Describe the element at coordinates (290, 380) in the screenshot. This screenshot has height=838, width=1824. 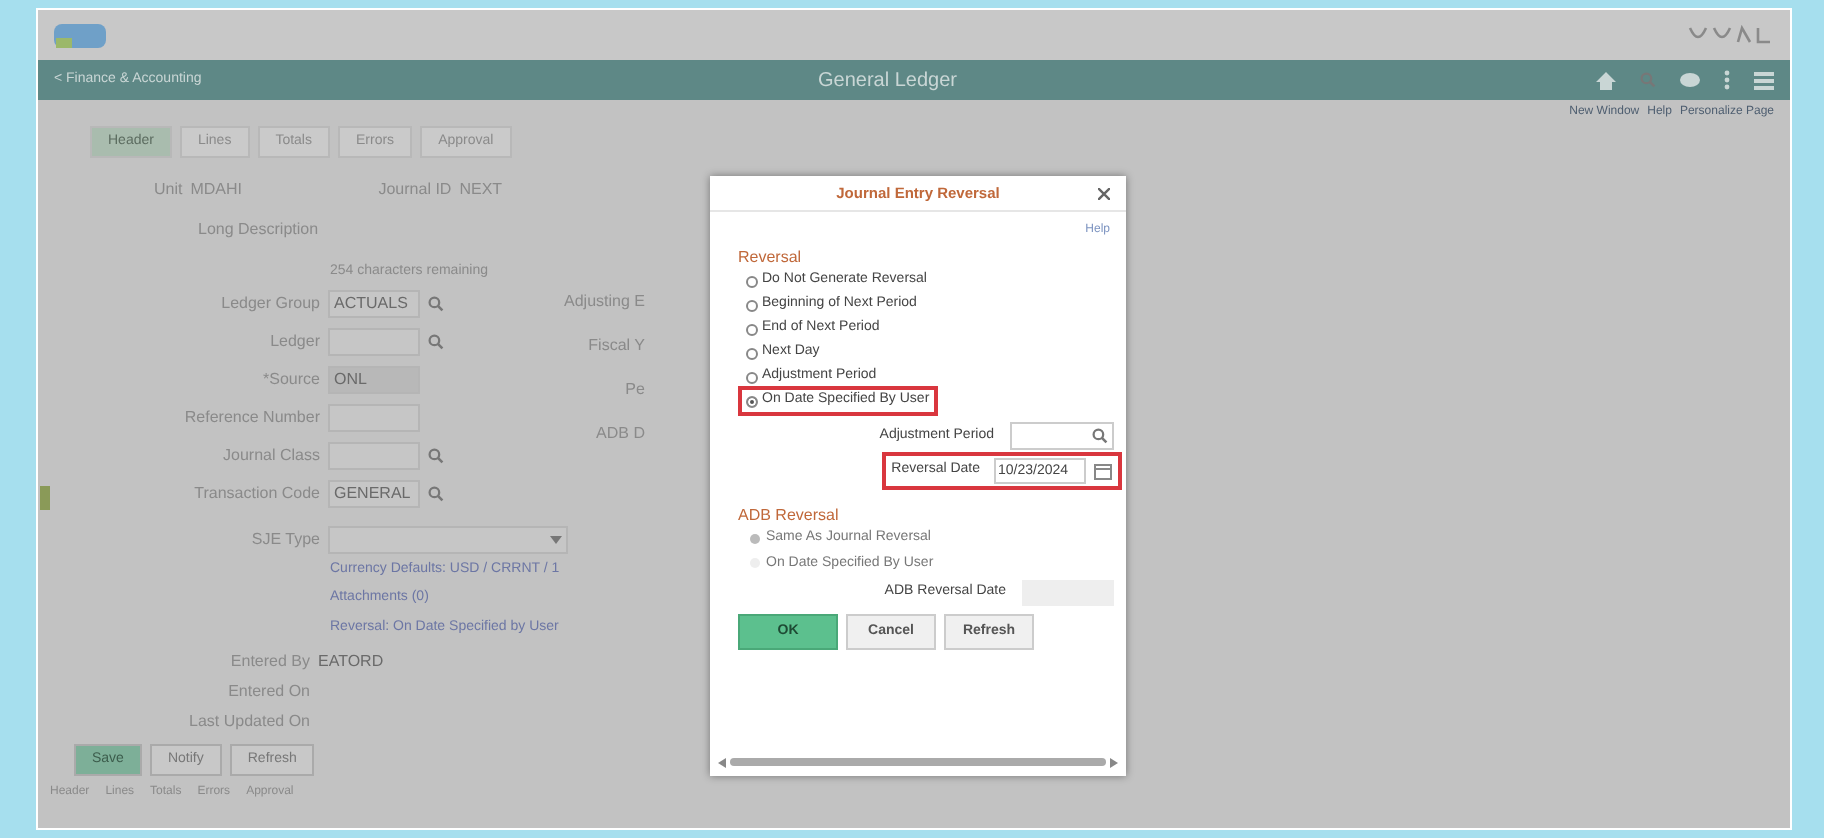
I see `field-label: *Source` at that location.